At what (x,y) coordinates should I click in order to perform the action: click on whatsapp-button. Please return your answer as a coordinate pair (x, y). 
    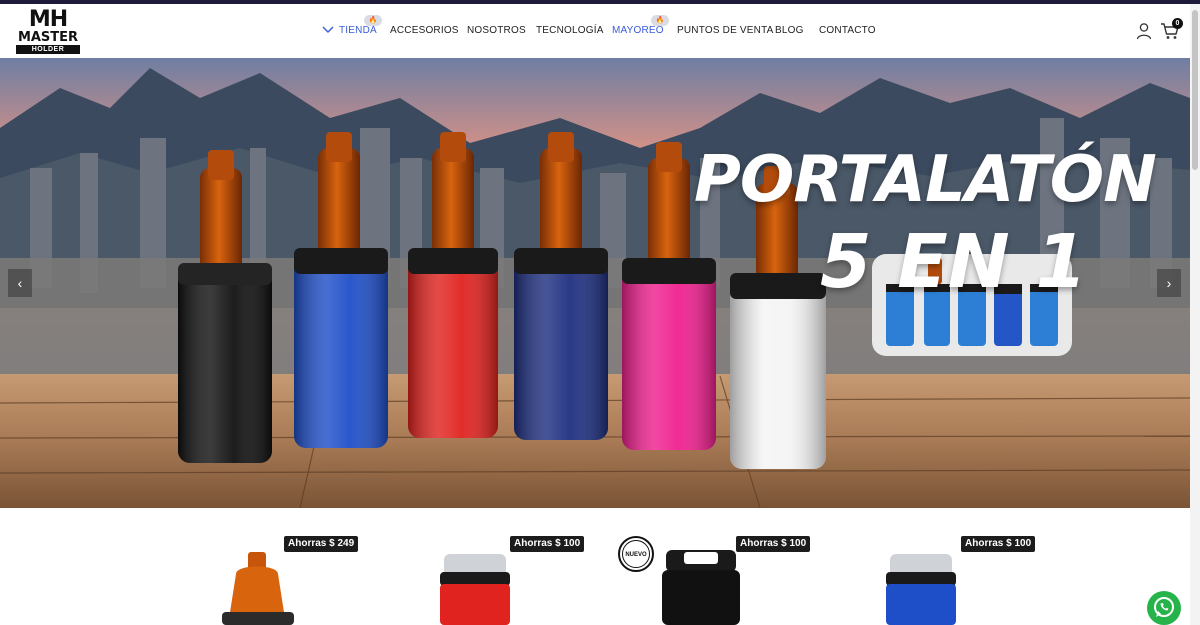
    Looking at the image, I should click on (1164, 608).